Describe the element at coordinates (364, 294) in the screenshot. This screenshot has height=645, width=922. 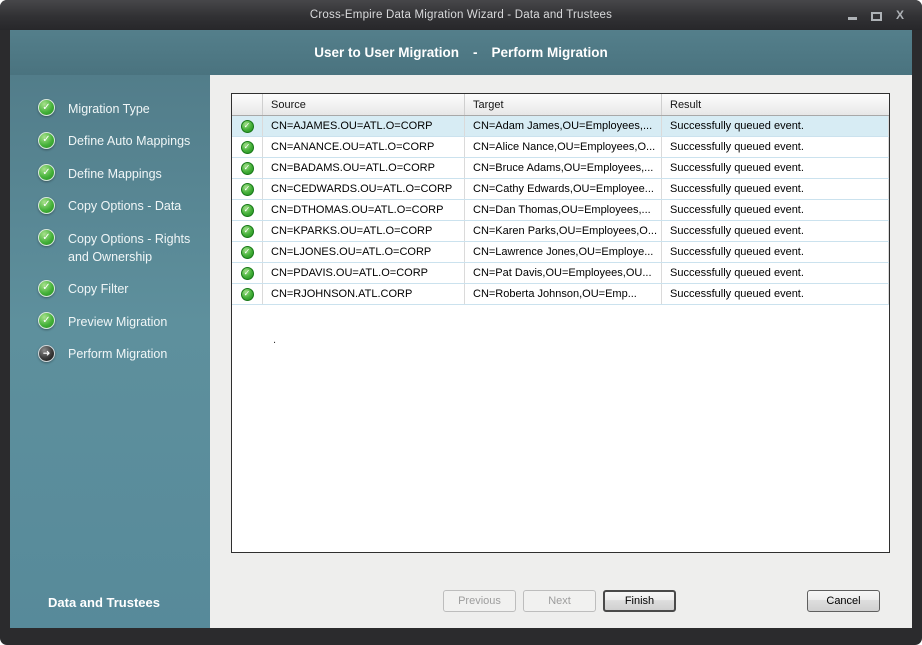
I see `row-source: CN=RJOHNSON.ATL.CORP` at that location.